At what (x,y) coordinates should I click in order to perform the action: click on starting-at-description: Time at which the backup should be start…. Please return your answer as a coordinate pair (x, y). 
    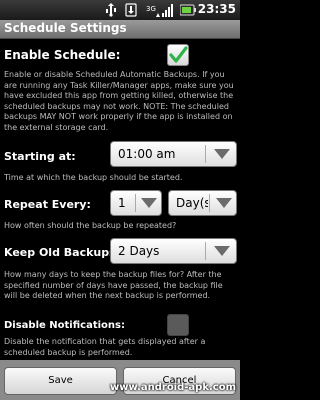
    Looking at the image, I should click on (93, 177).